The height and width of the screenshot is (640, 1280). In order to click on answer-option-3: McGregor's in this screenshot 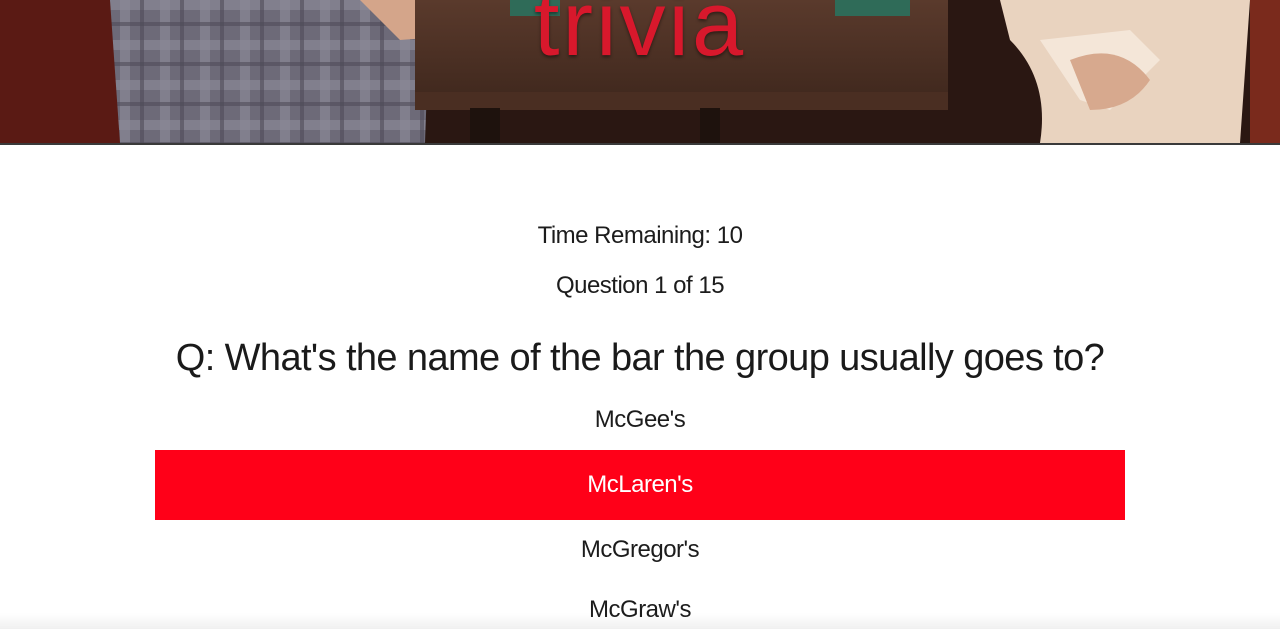, I will do `click(640, 550)`.